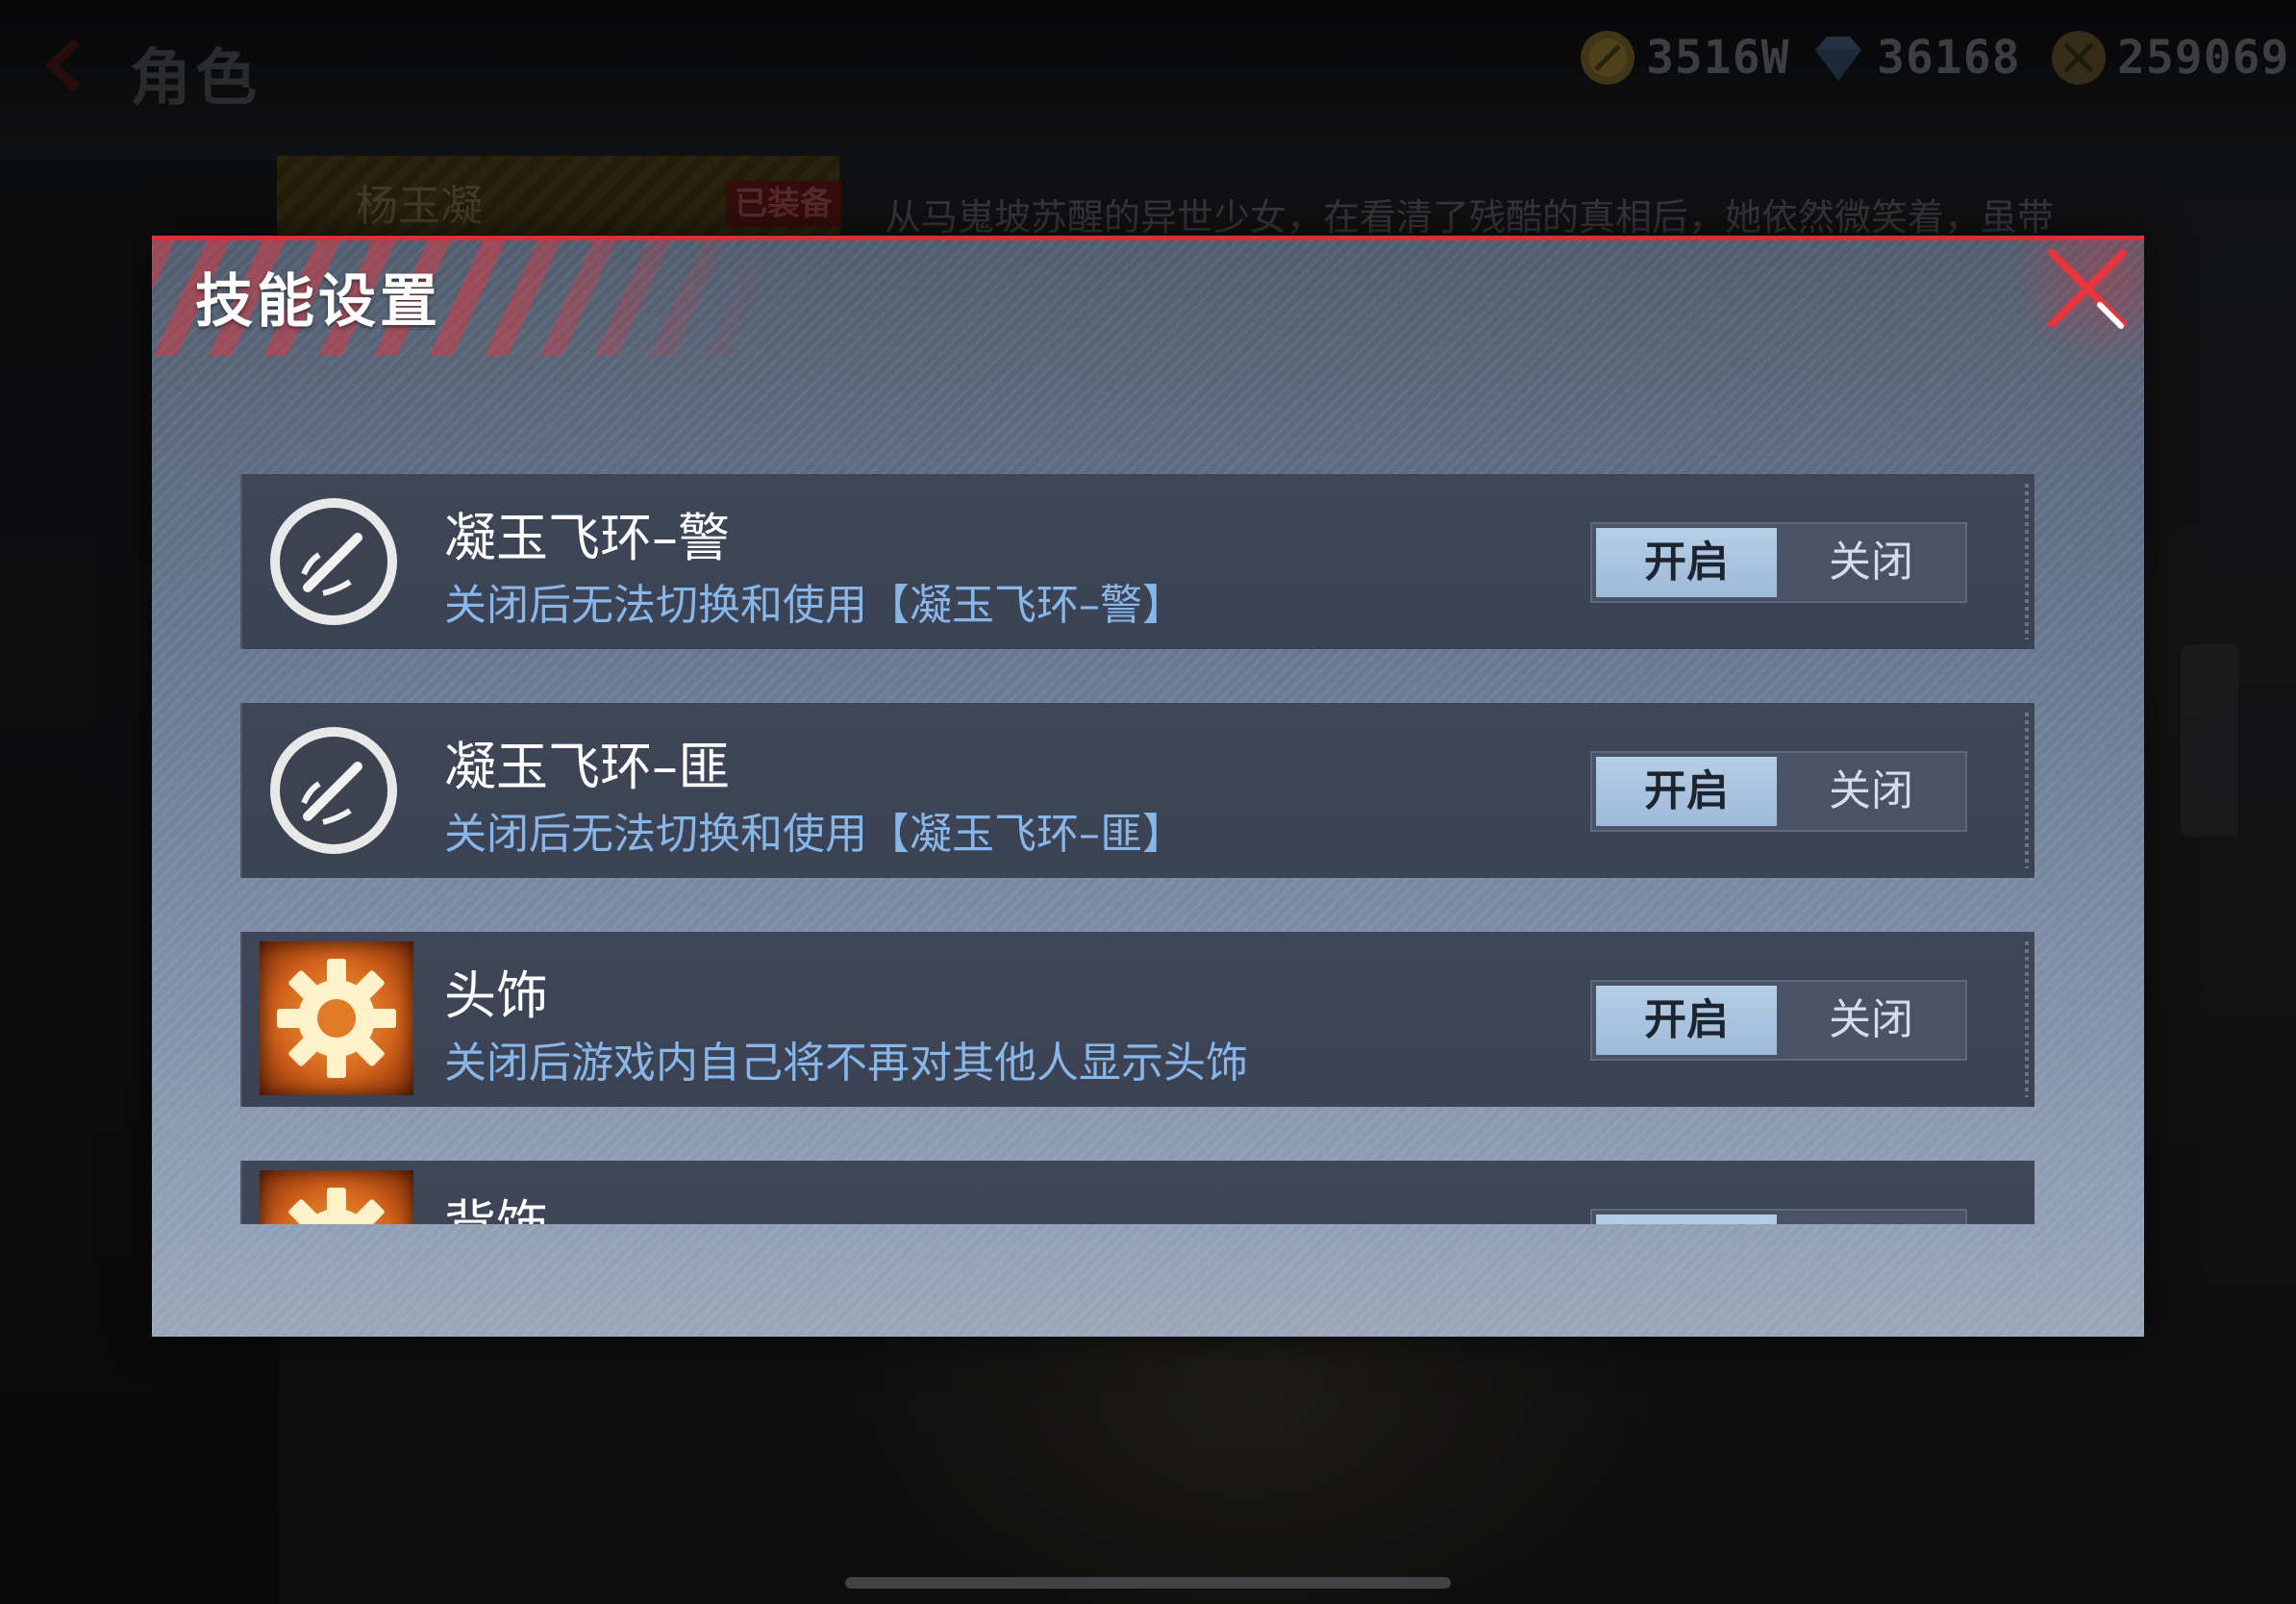 The height and width of the screenshot is (1604, 2296). What do you see at coordinates (1137, 1020) in the screenshot?
I see `skill-row: 头饰 关闭后游戏内自己将不再对其他人显示头饰 开启 关闭` at bounding box center [1137, 1020].